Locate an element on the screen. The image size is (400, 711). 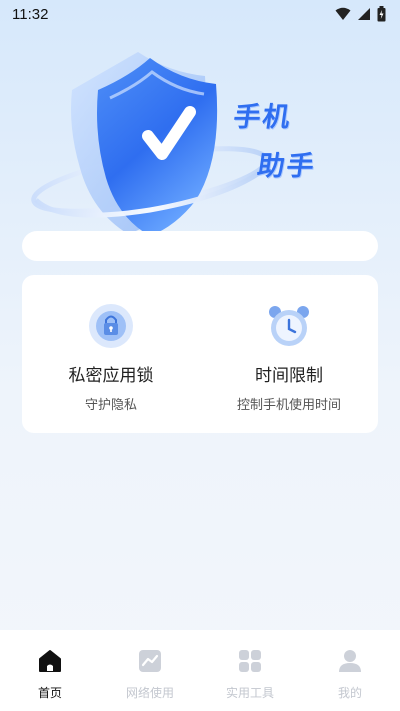
alarm-clock-icon is located at coordinates (289, 326).